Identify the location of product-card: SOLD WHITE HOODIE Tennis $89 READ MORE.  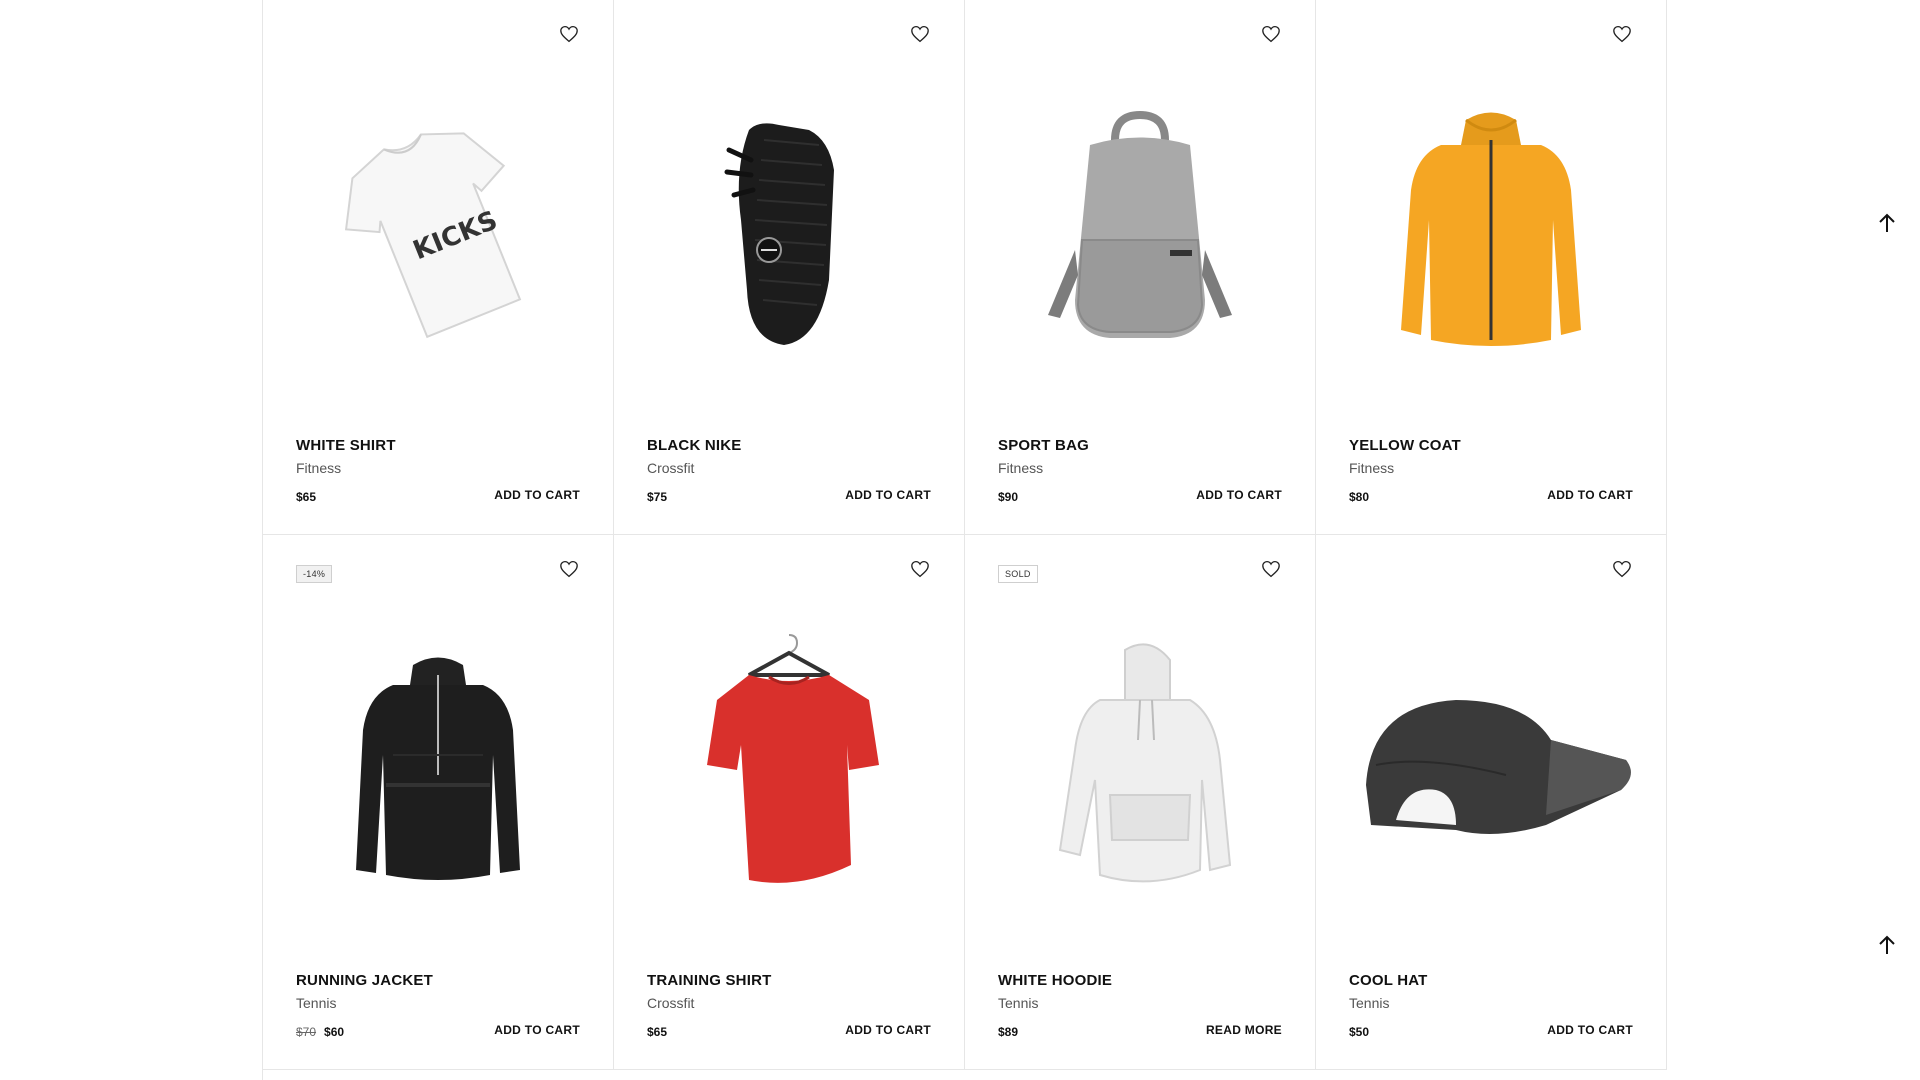
(1140, 802).